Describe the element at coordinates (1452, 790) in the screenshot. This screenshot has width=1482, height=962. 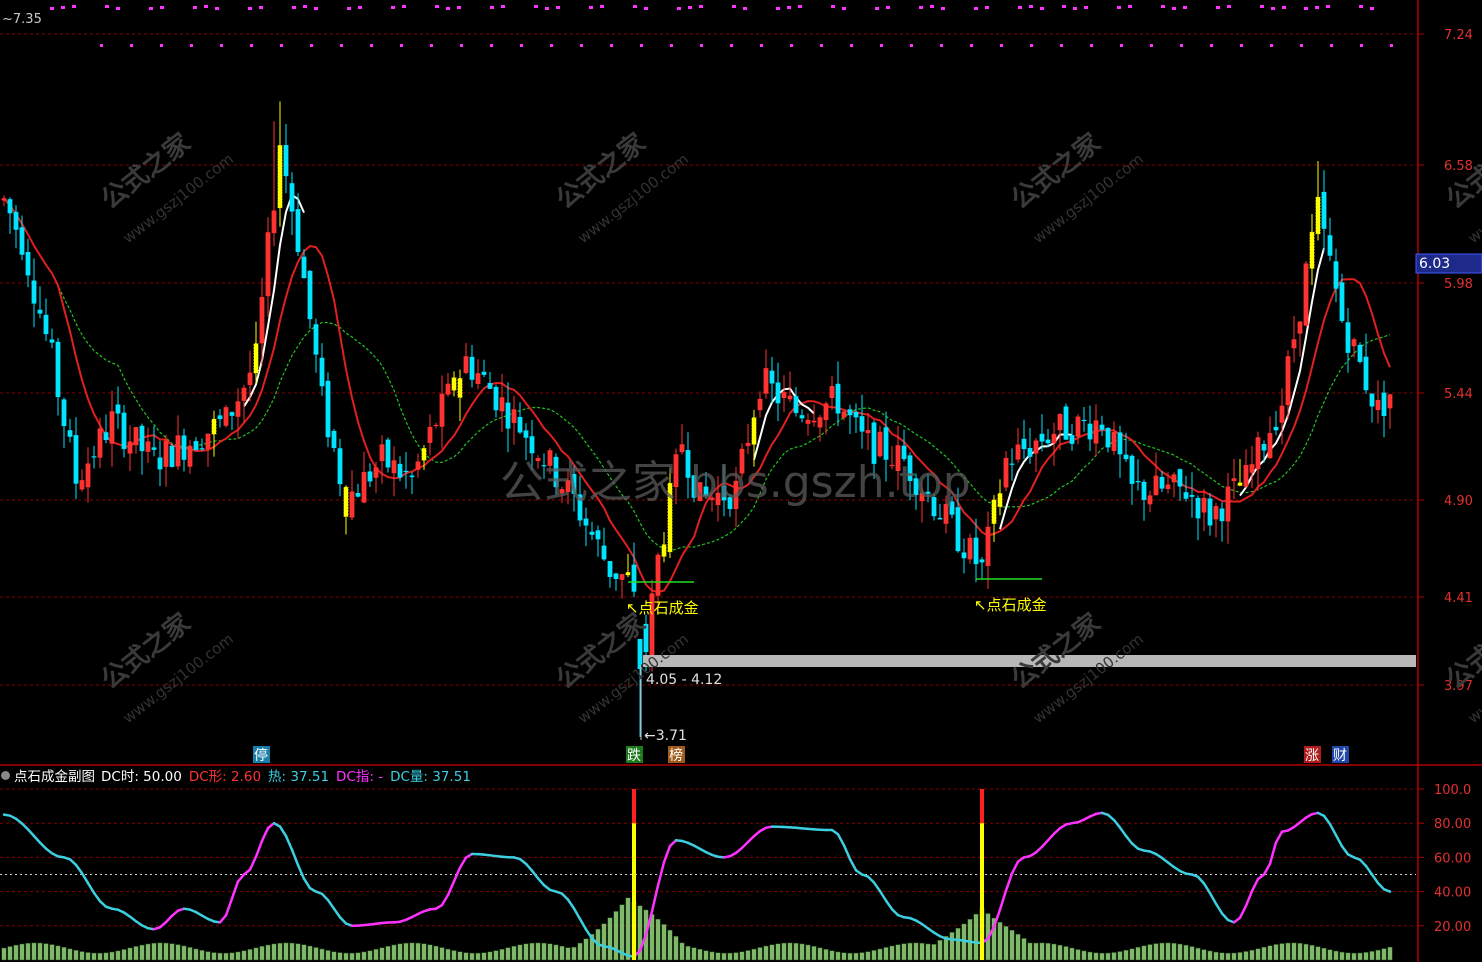
I see `sub-axis-label: 100.0` at that location.